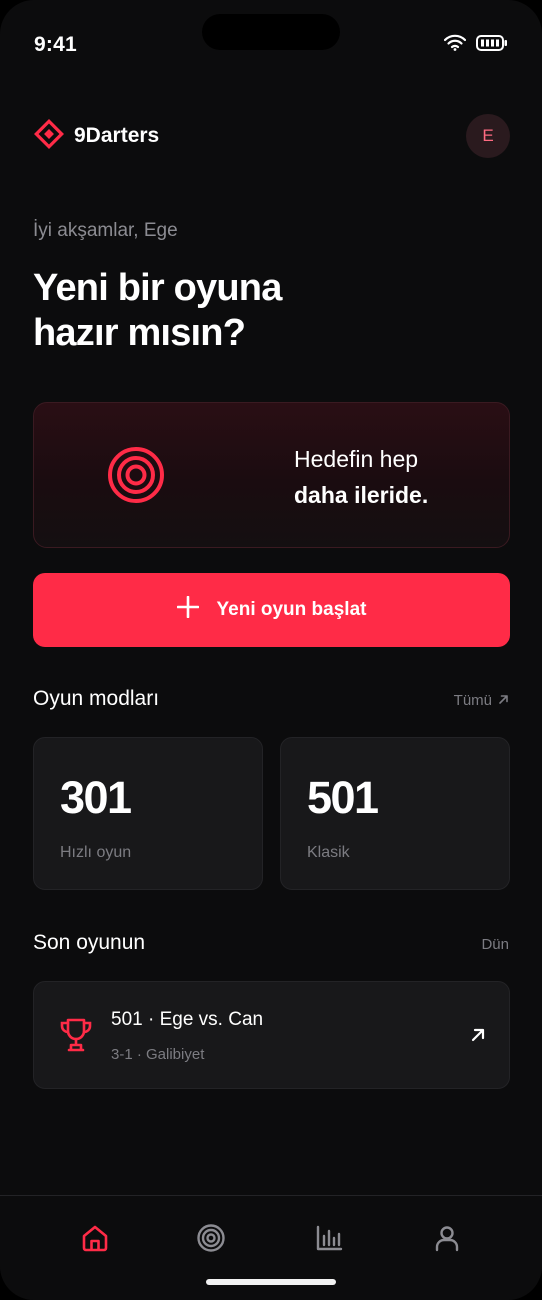 Image resolution: width=542 pixels, height=1300 pixels. What do you see at coordinates (495, 944) in the screenshot?
I see `last-game-date: Dün` at bounding box center [495, 944].